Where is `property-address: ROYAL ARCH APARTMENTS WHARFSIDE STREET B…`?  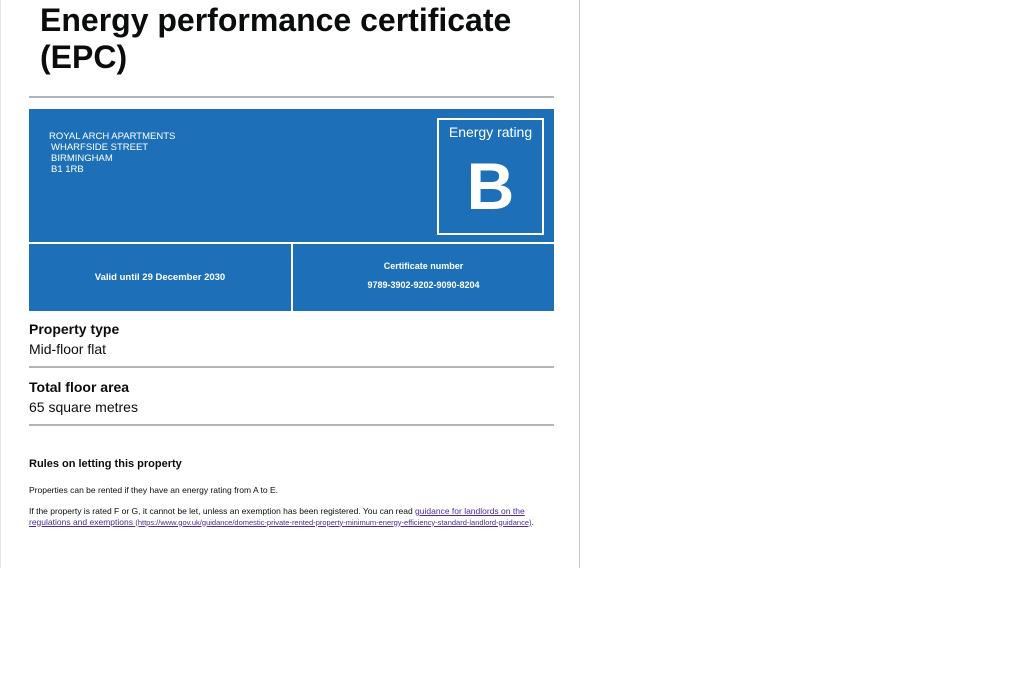
property-address: ROYAL ARCH APARTMENTS WHARFSIDE STREET B… is located at coordinates (112, 153).